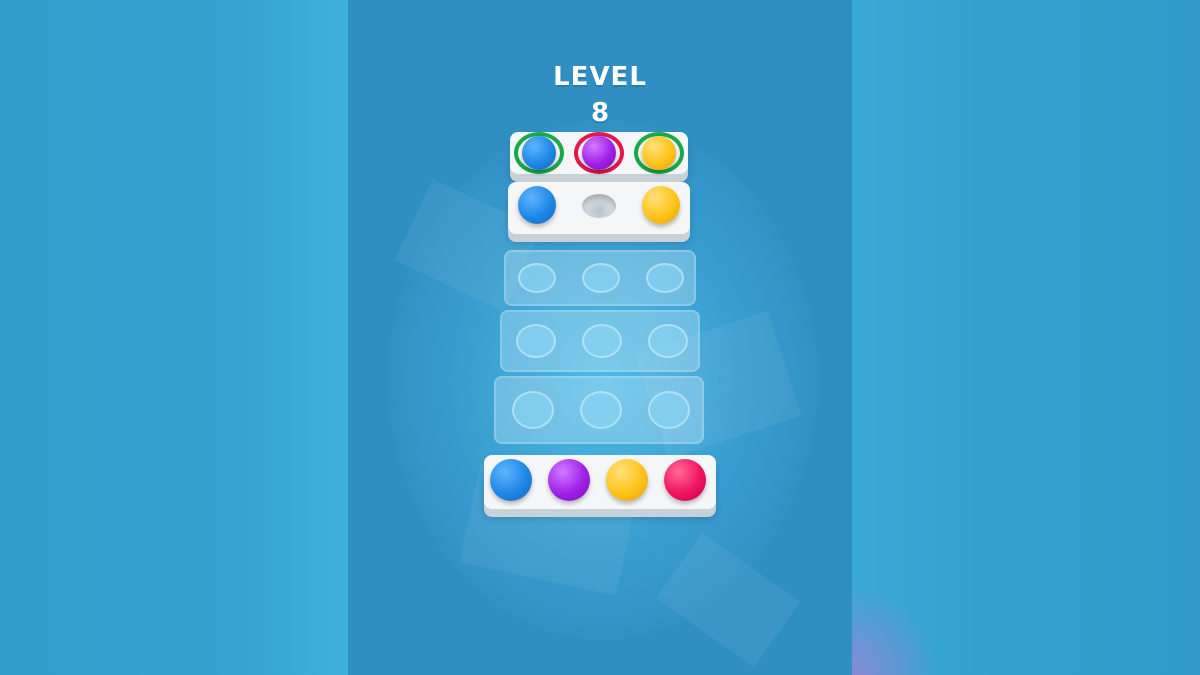  I want to click on target-ball-yellow, so click(659, 153).